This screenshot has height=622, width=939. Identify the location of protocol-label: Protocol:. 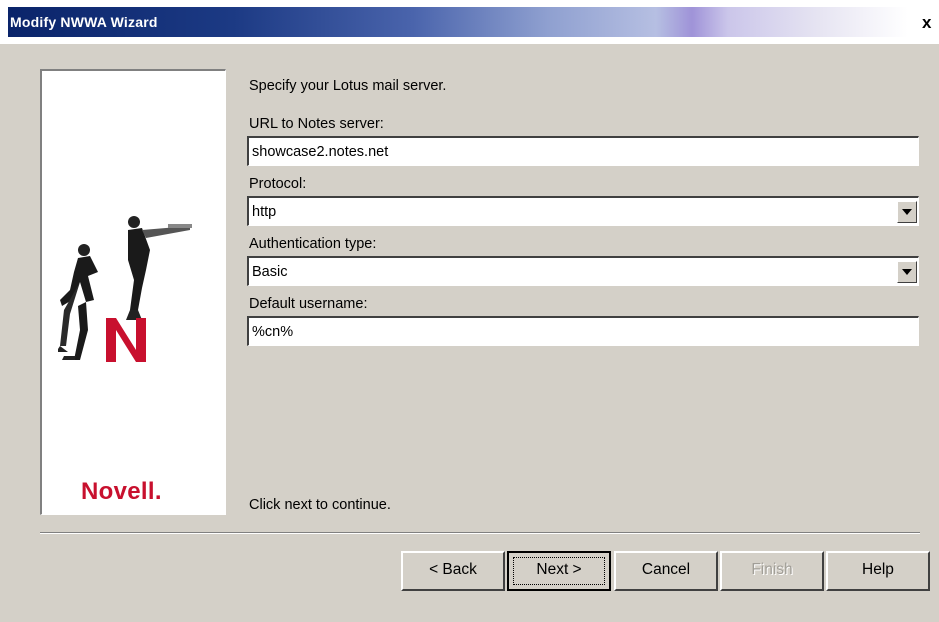
(278, 184).